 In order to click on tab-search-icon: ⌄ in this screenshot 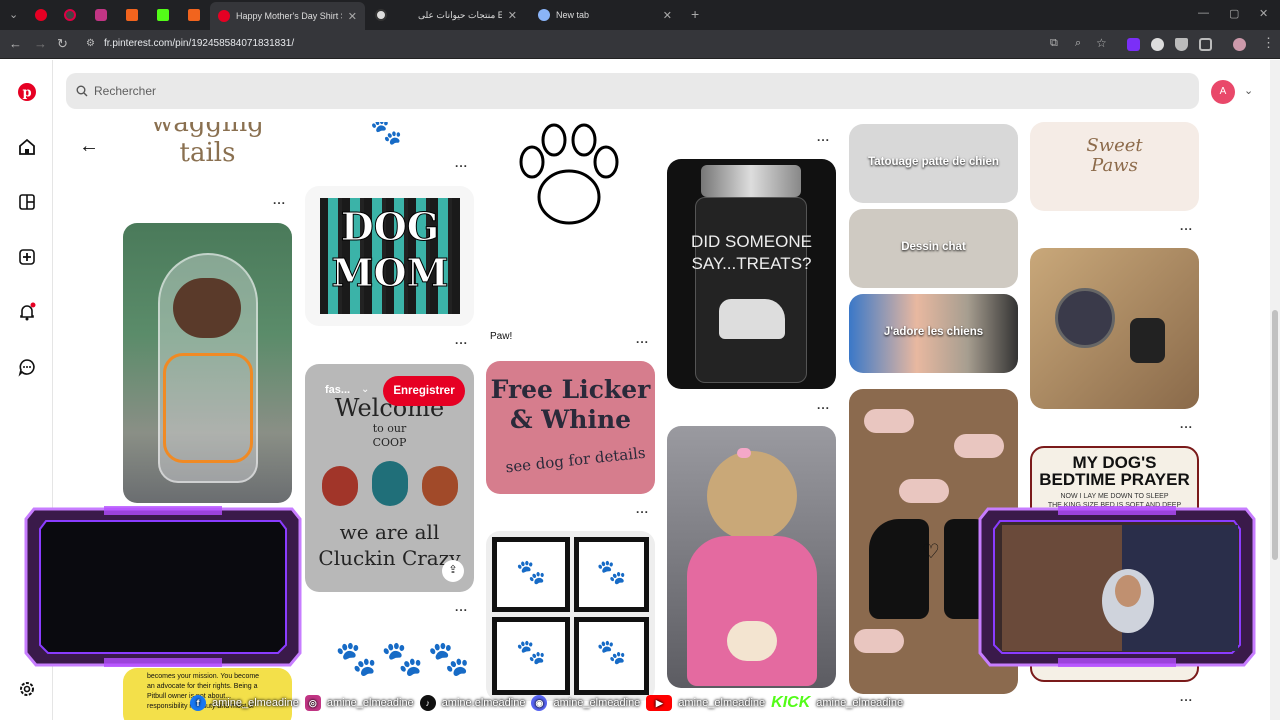, I will do `click(13, 14)`.